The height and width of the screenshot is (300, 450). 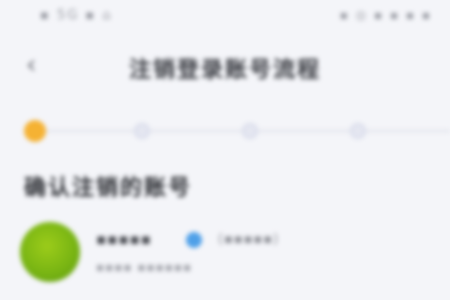 What do you see at coordinates (225, 131) in the screenshot?
I see `progress-stepper` at bounding box center [225, 131].